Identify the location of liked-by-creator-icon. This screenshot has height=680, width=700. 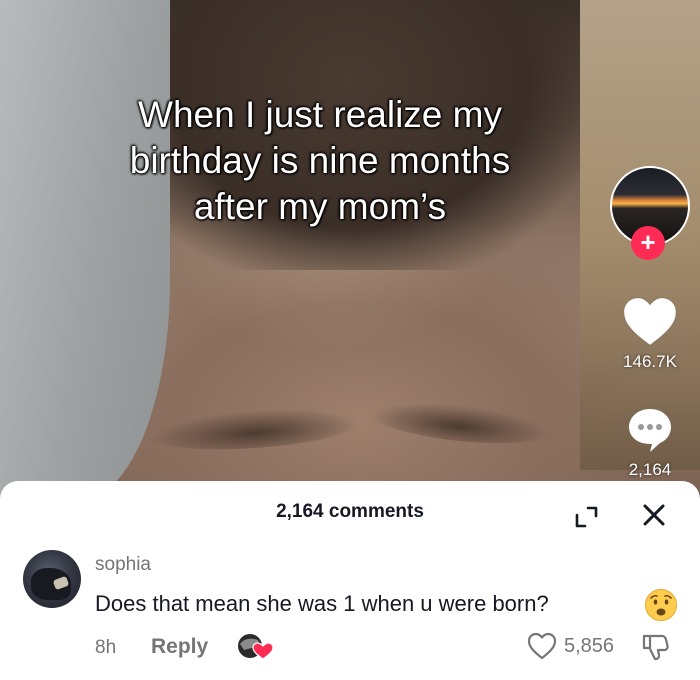
(256, 647).